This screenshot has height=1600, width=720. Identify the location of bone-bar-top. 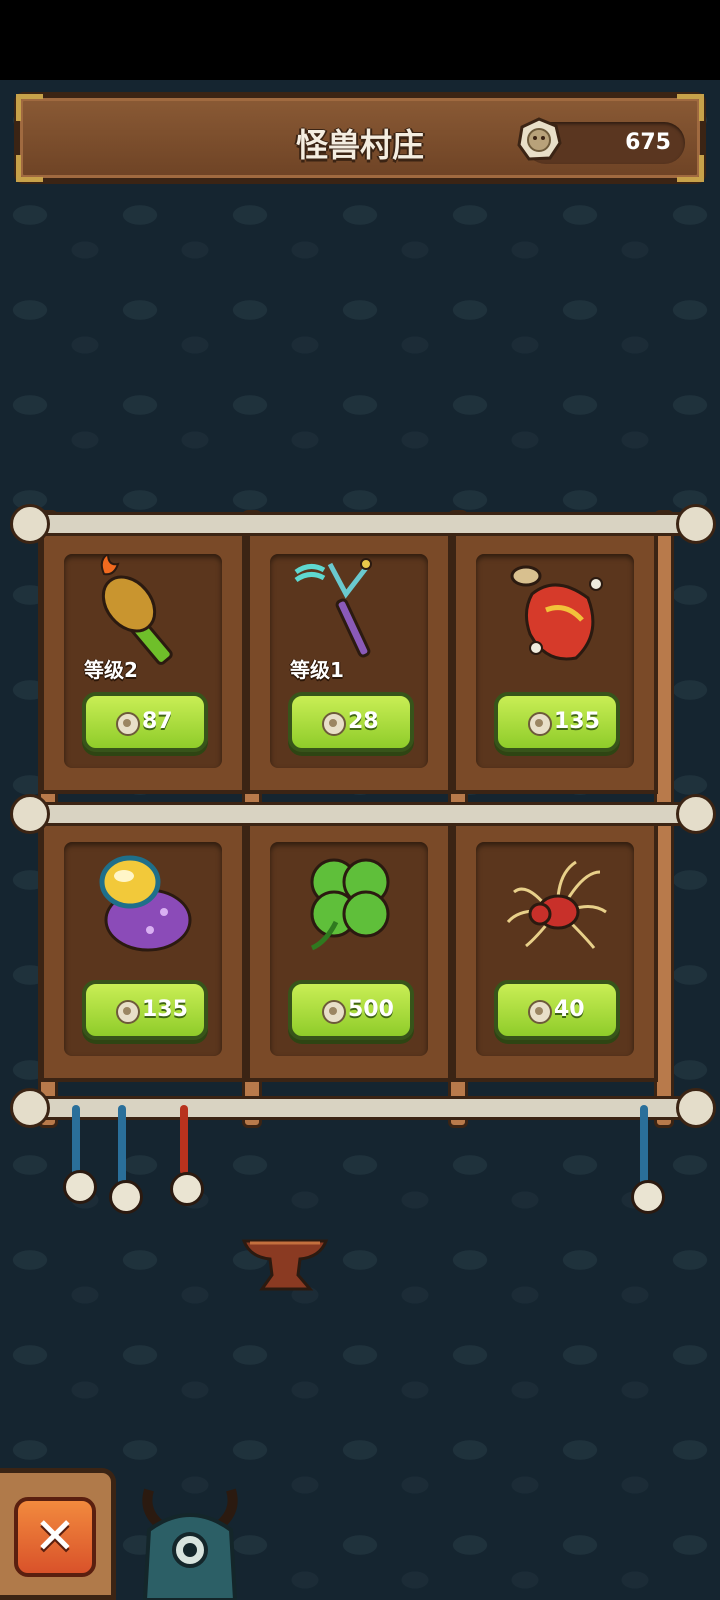
(363, 524).